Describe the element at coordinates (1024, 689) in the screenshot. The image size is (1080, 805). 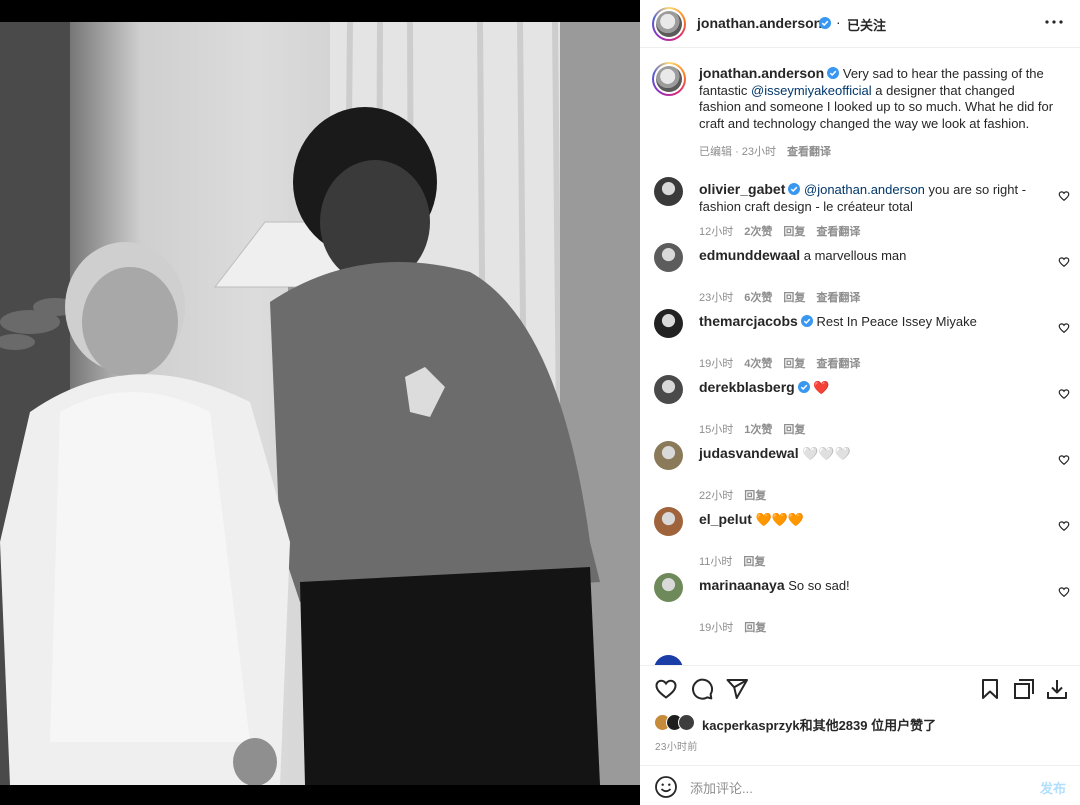
I see `carousel-icon` at that location.